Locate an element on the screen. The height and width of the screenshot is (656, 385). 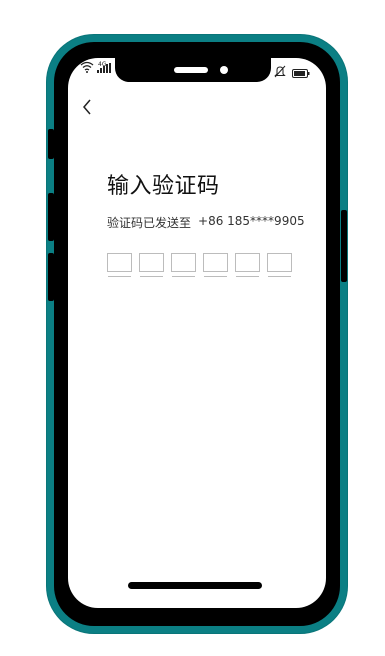
battery-icon is located at coordinates (301, 72).